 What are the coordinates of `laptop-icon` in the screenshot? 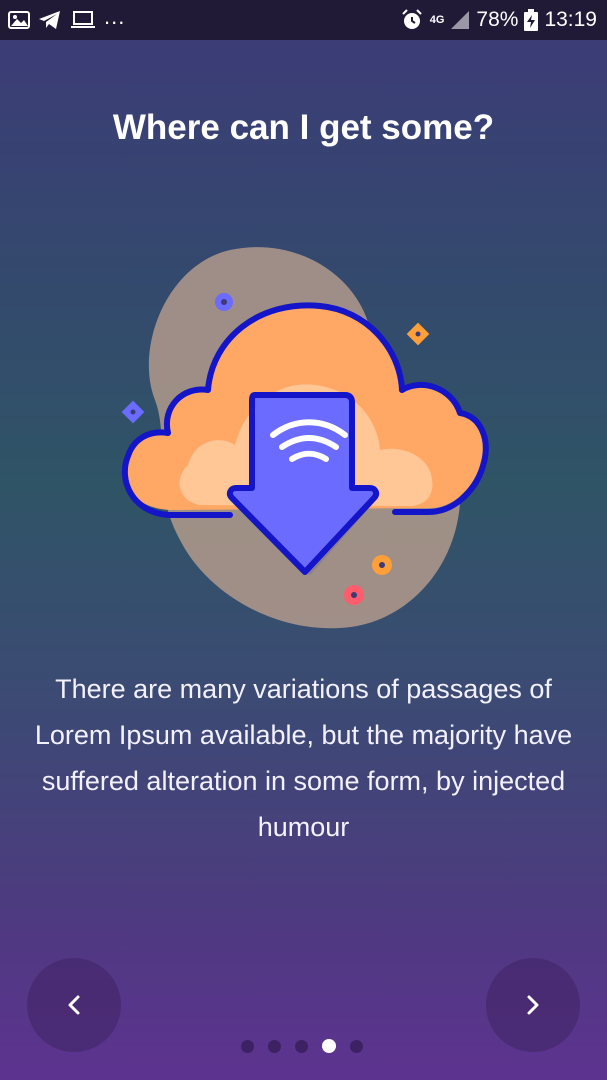 It's located at (83, 20).